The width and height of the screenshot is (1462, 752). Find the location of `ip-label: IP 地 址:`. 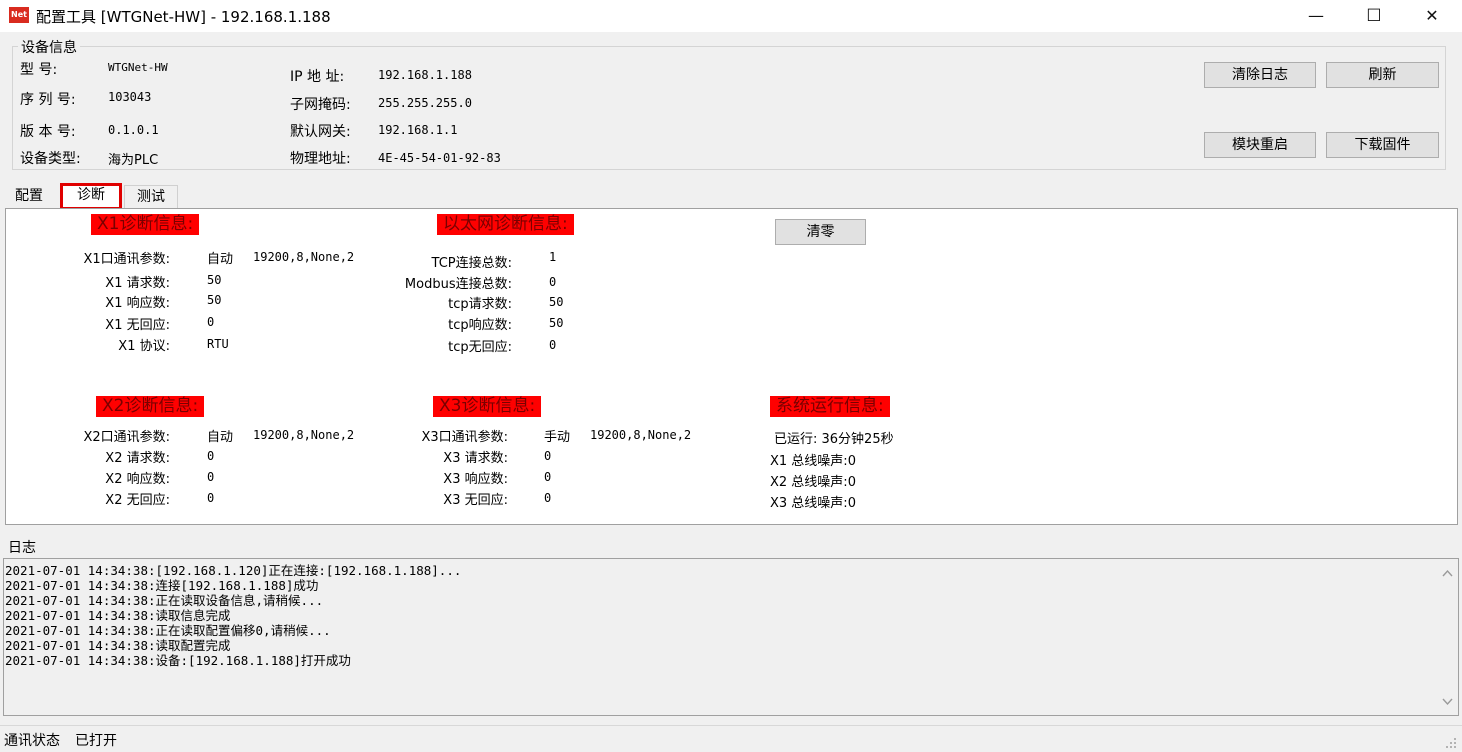

ip-label: IP 地 址: is located at coordinates (317, 77).